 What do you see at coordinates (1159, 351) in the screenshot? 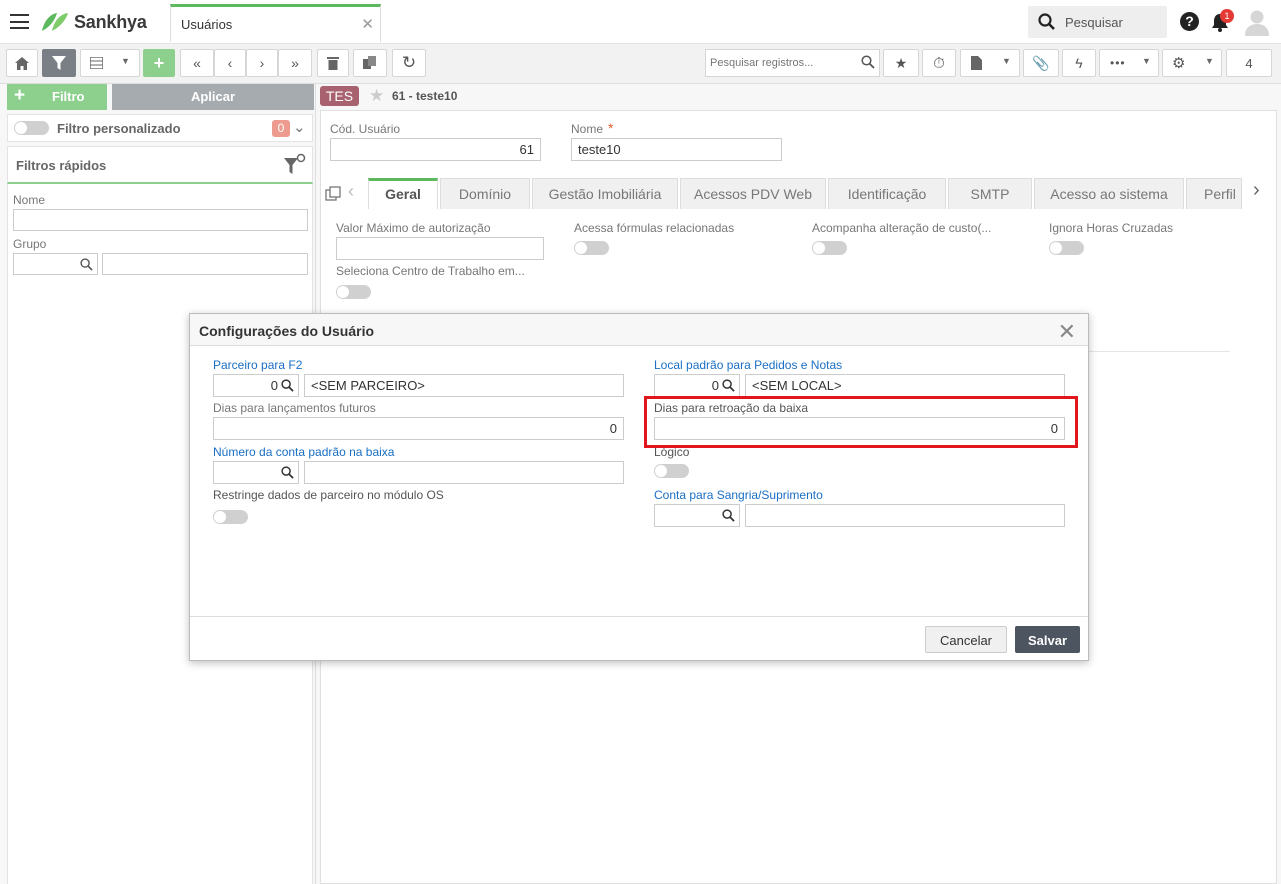
I see `section-divider` at bounding box center [1159, 351].